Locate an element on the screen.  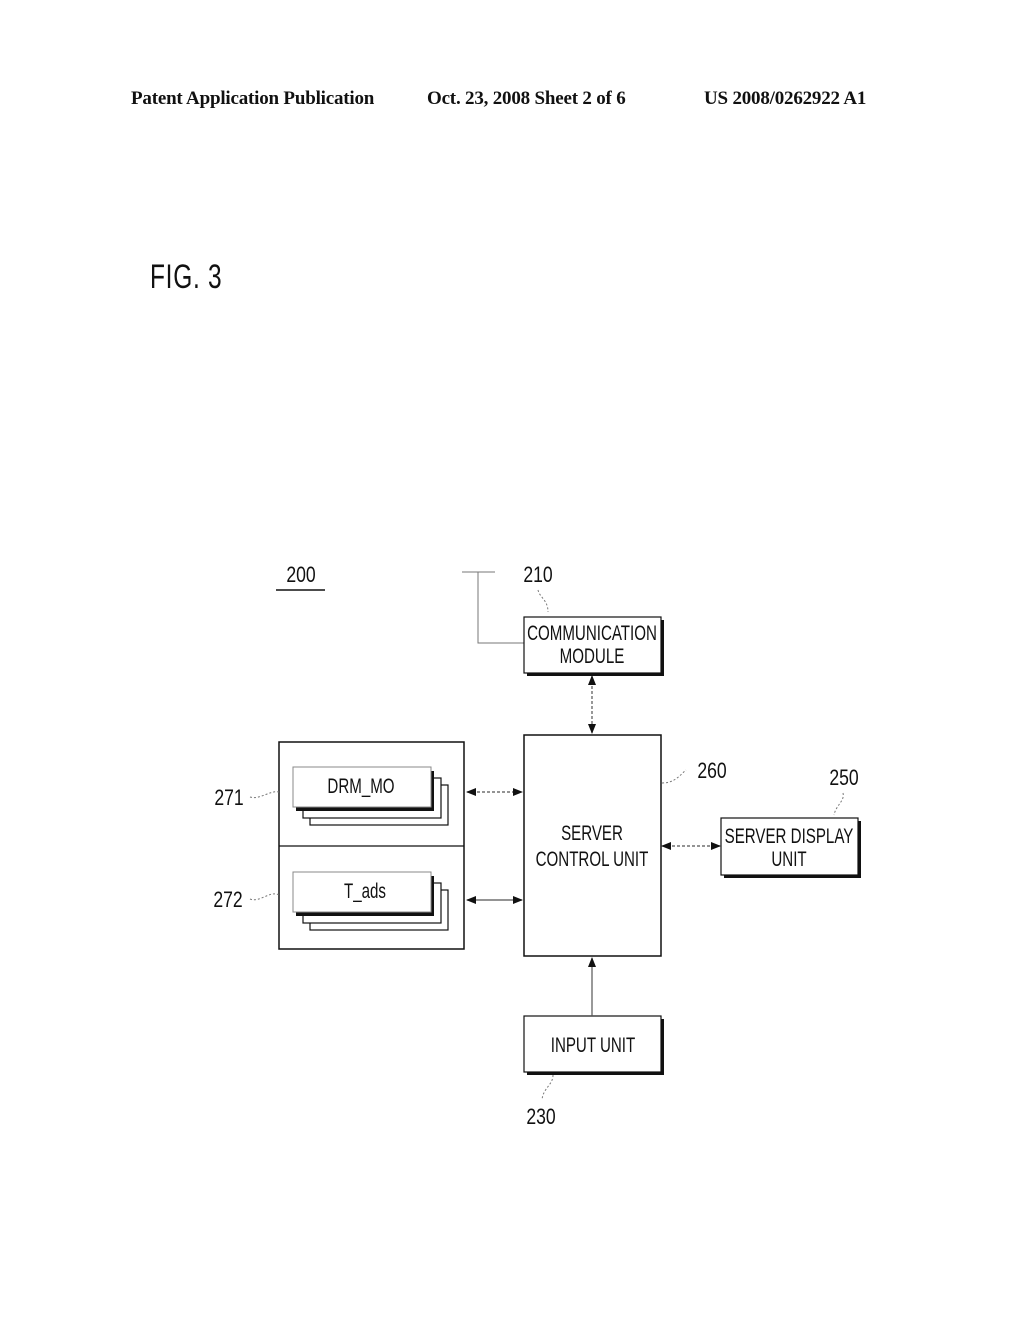
t-ads-stack: T_ads is located at coordinates (370, 901).